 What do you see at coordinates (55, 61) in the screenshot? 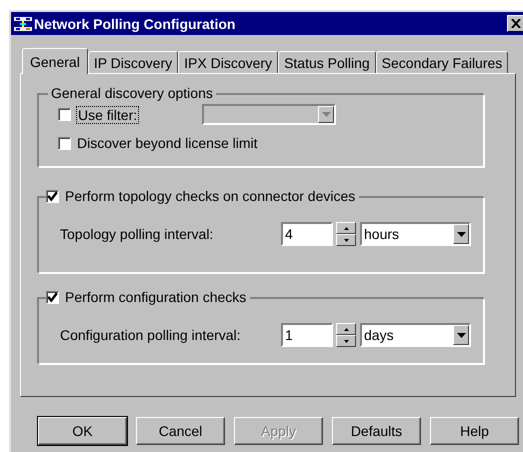
I see `tab: General` at bounding box center [55, 61].